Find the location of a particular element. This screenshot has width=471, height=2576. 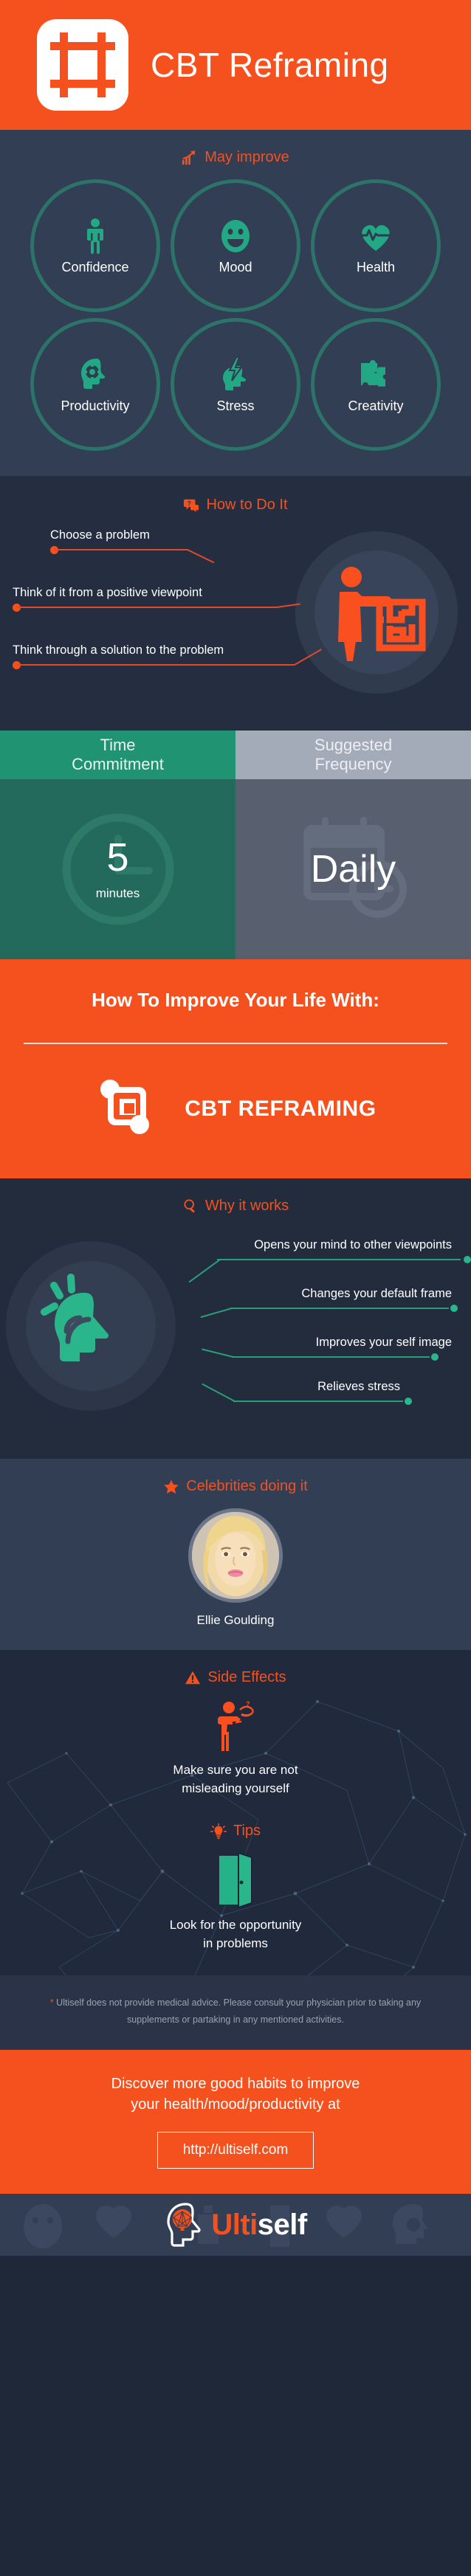

why-it-works-benefit: Relieves stress is located at coordinates (316, 1393).